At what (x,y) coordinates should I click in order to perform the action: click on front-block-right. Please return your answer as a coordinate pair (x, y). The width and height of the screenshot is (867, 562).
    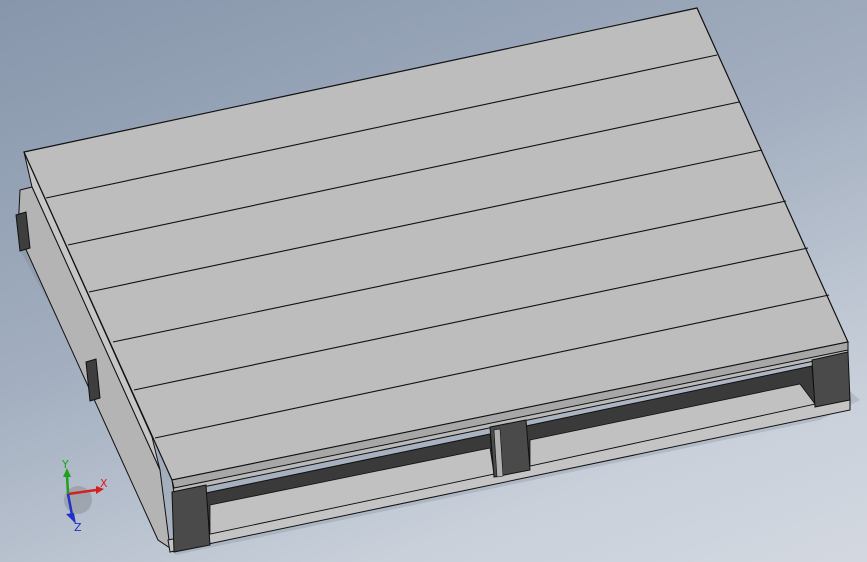
    Looking at the image, I should click on (831, 379).